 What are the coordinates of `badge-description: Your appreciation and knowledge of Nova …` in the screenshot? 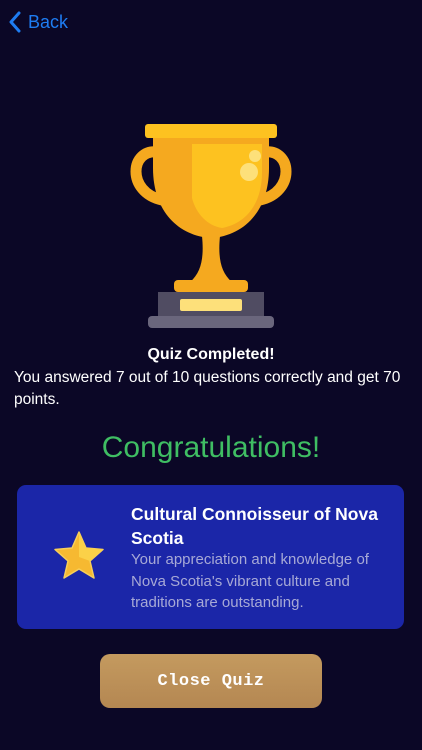 It's located at (250, 581).